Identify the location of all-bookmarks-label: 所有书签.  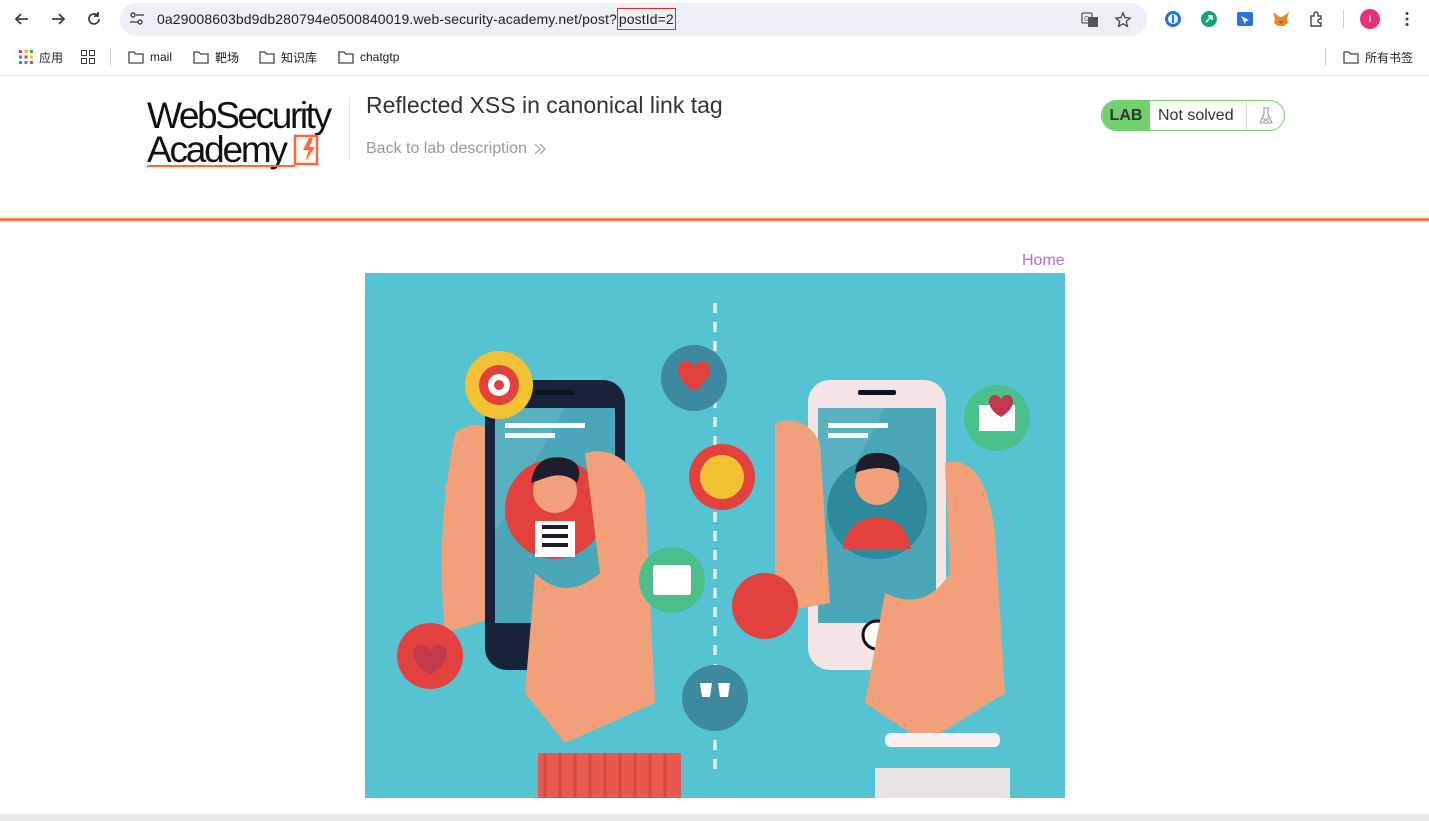
(1389, 57).